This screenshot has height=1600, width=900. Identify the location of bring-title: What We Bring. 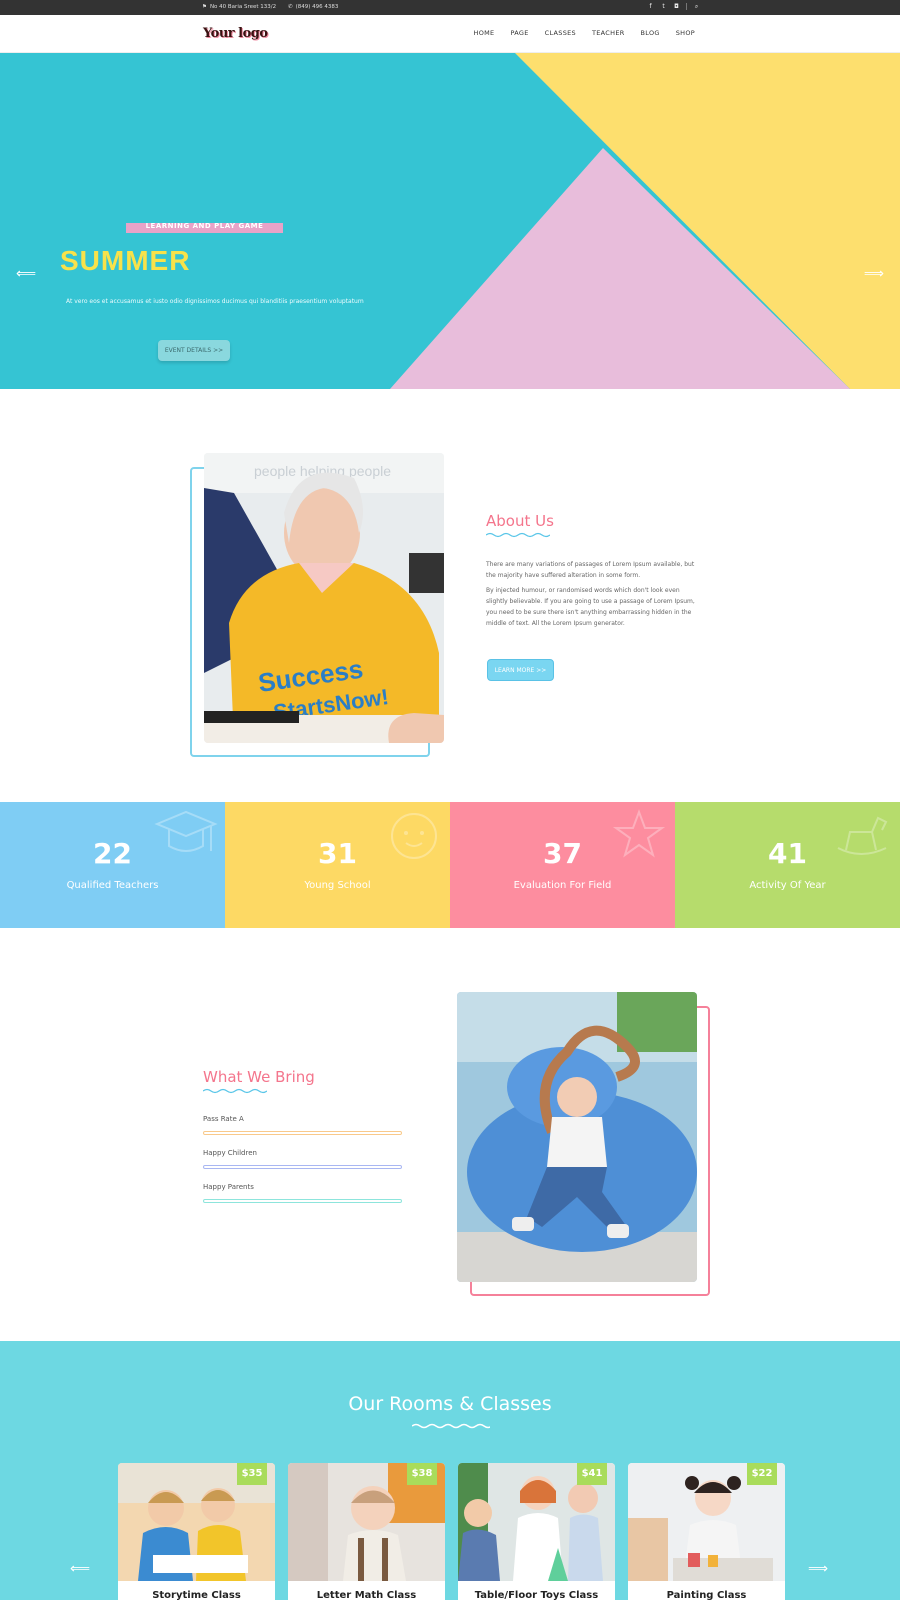
(259, 1077).